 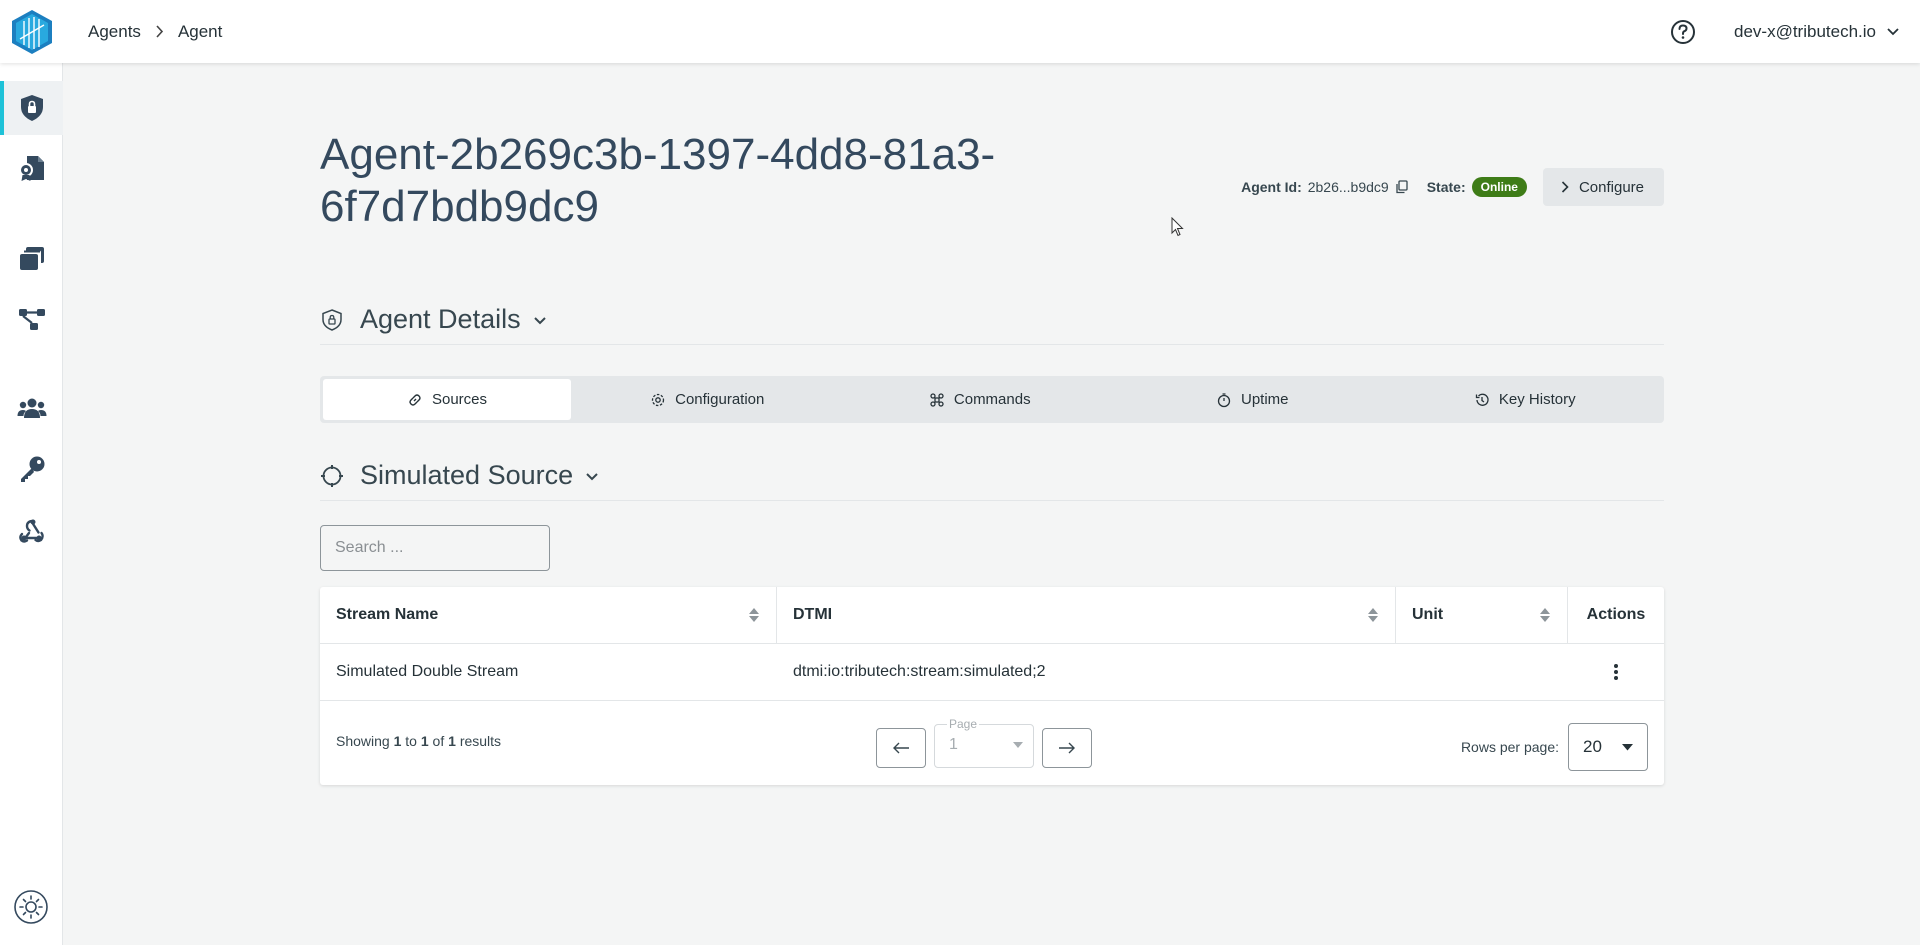 I want to click on breadcrumb: Agents Agent, so click(x=155, y=31).